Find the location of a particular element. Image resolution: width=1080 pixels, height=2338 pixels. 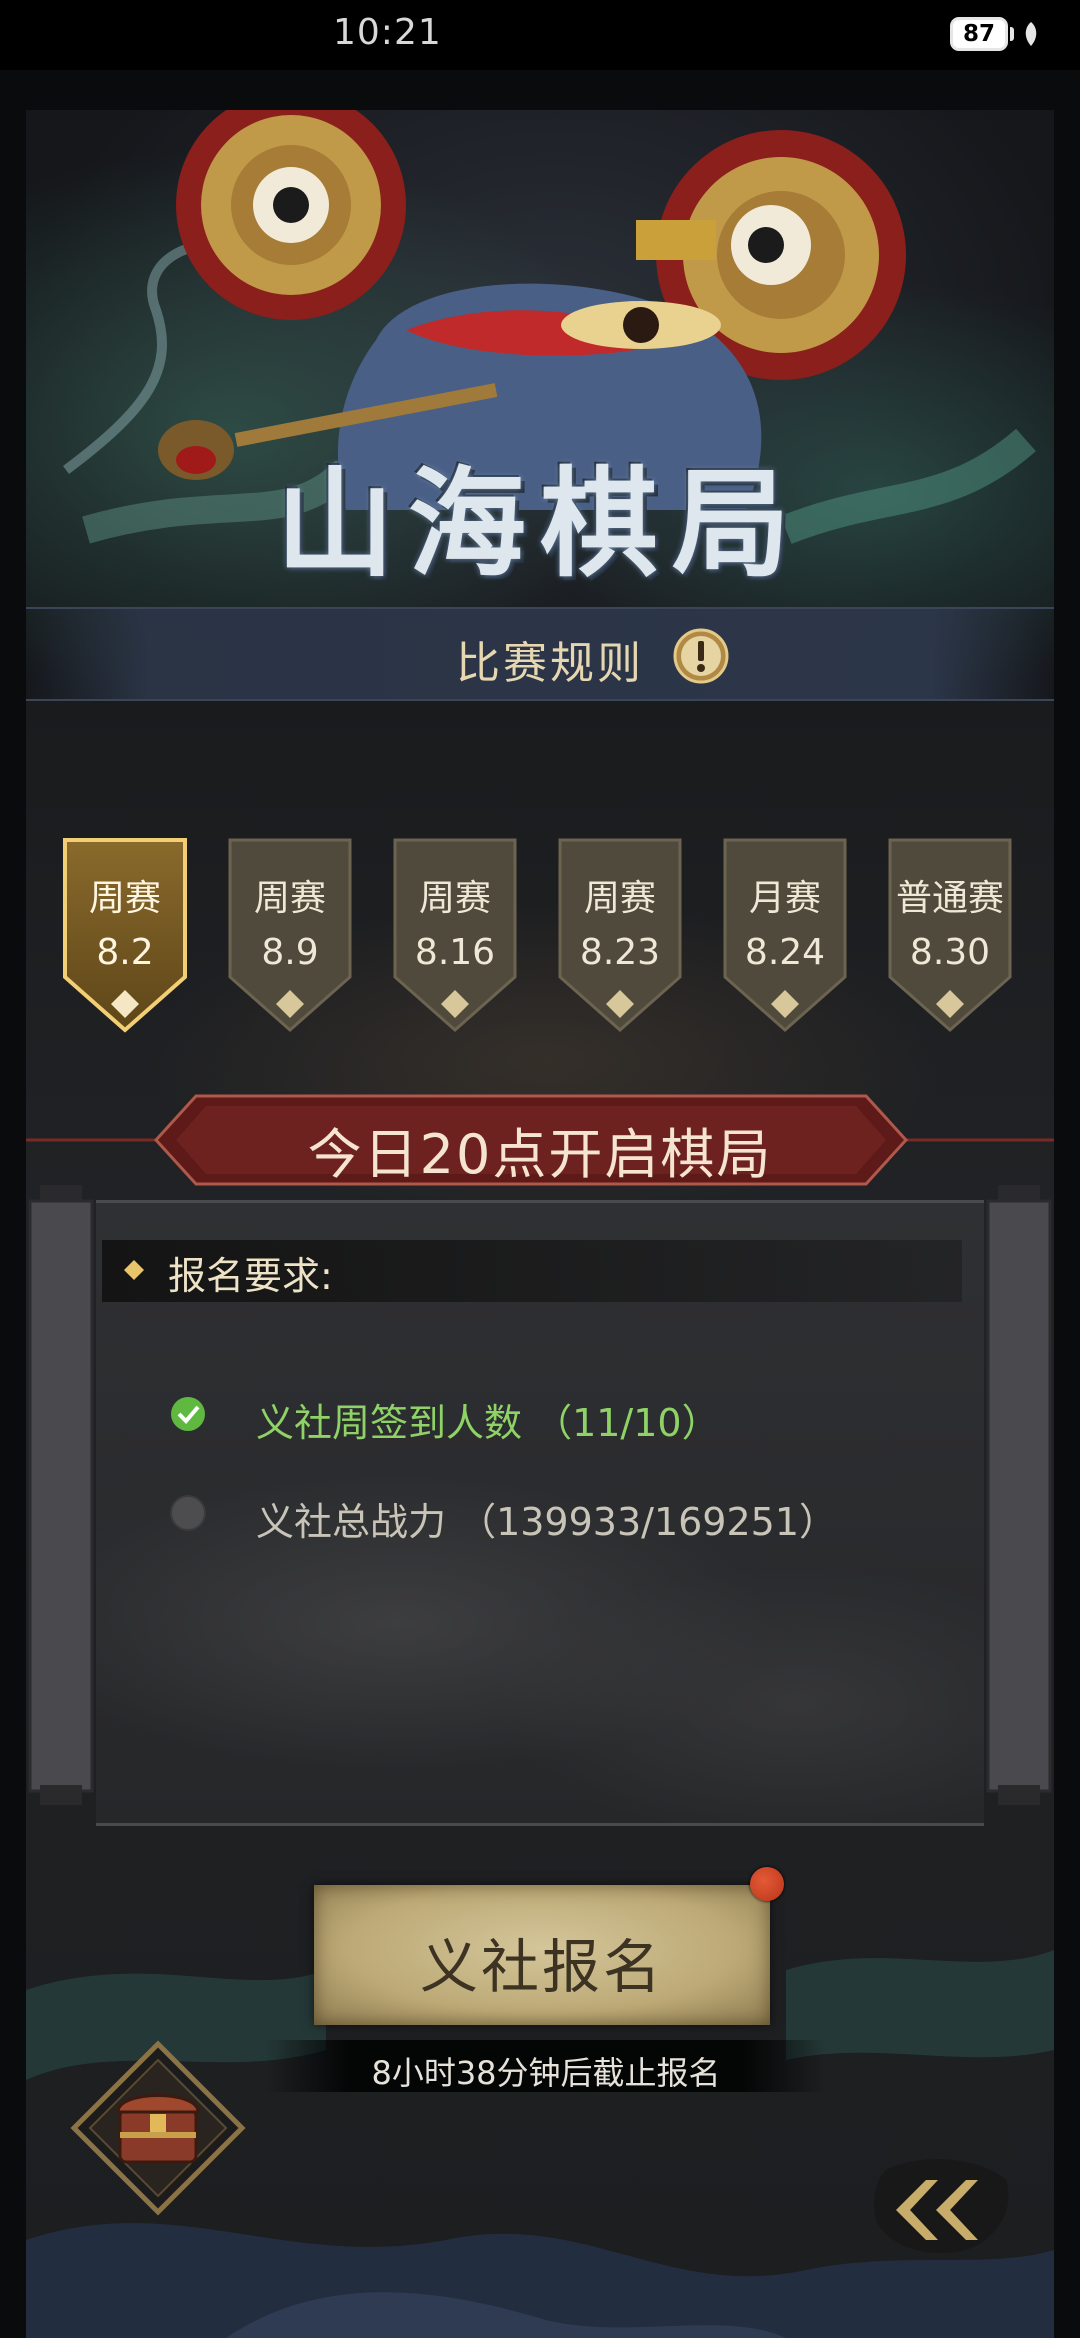

tab-date: 8.9 is located at coordinates (290, 952).